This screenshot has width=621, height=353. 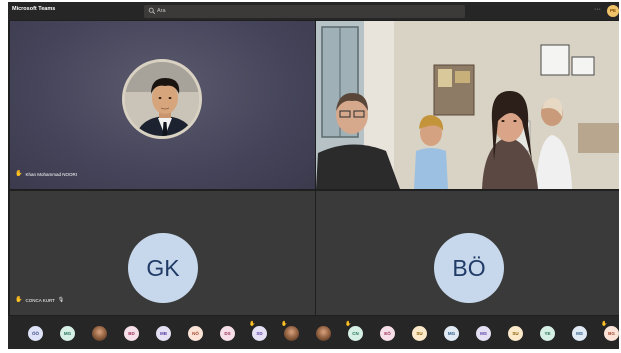 What do you see at coordinates (35, 333) in the screenshot?
I see `participant-strip-avatar: ÖÖ` at bounding box center [35, 333].